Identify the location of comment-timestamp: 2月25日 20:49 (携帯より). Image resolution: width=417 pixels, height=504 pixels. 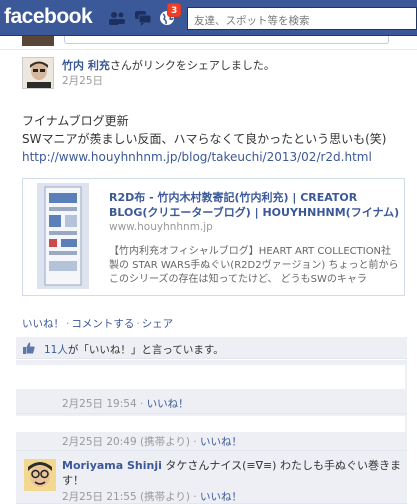
(126, 442).